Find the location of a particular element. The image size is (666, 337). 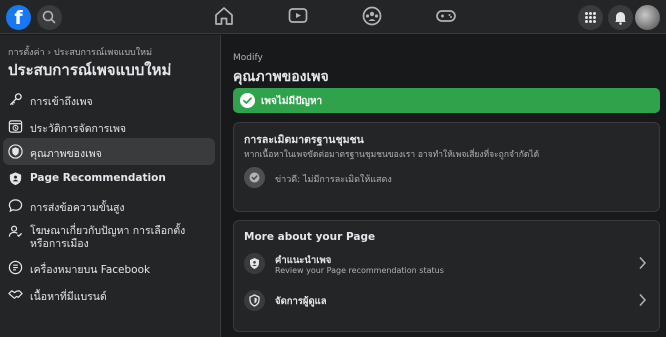

menu-grid-icon is located at coordinates (590, 17).